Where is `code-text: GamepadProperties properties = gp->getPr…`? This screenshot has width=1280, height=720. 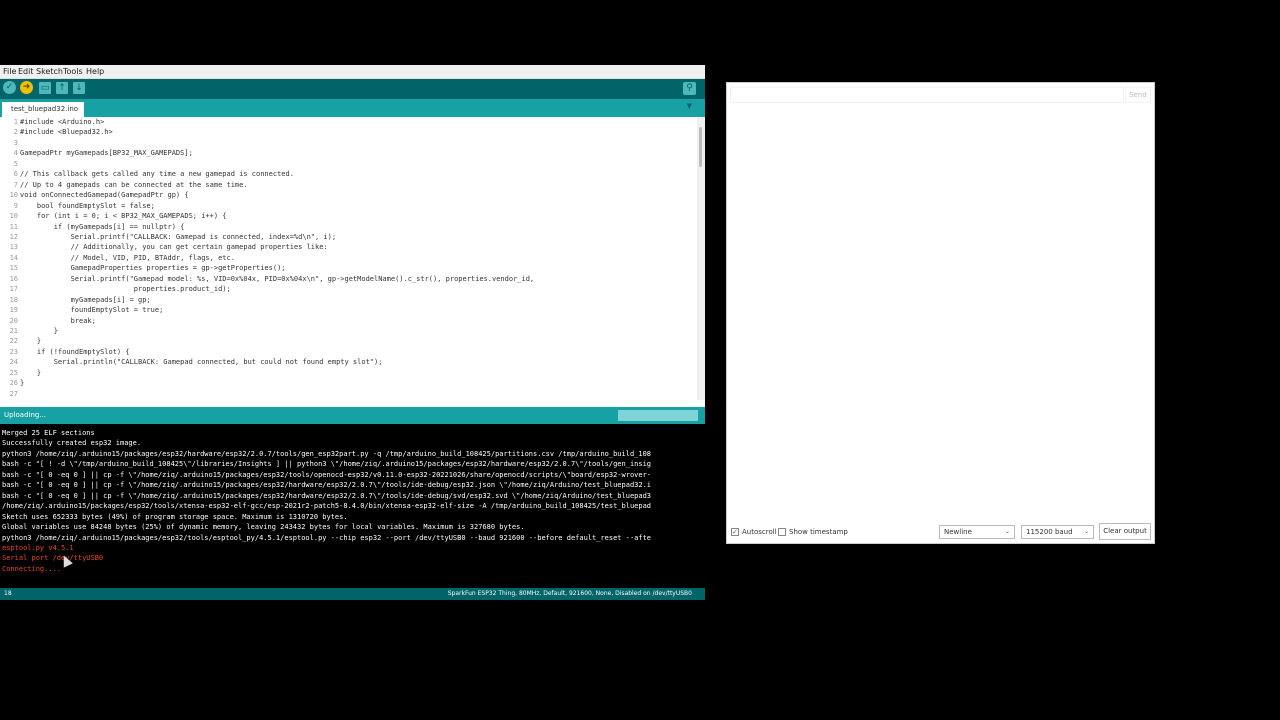 code-text: GamepadProperties properties = gp->getPr… is located at coordinates (153, 268).